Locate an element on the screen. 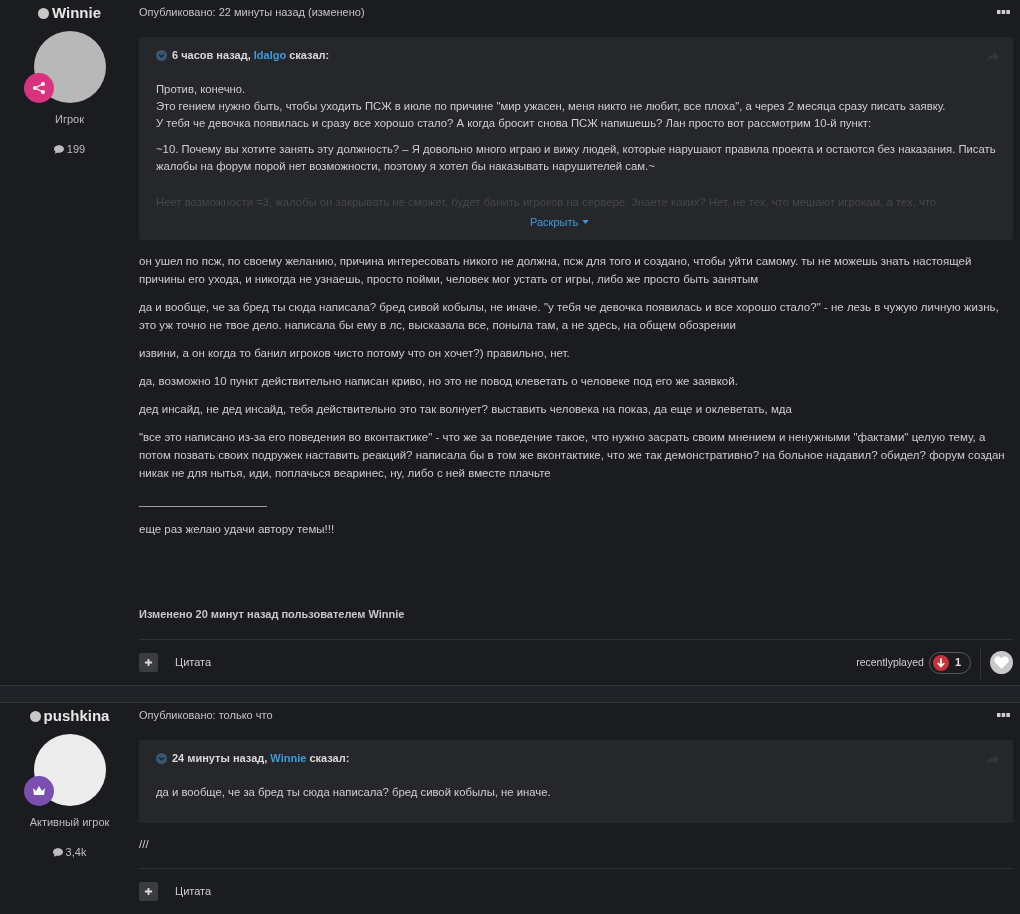 This screenshot has width=1020, height=914. post-paragraph: извини, а он когда то банил игроков чисто потому что он хочет?) правильно, нет. is located at coordinates (355, 353).